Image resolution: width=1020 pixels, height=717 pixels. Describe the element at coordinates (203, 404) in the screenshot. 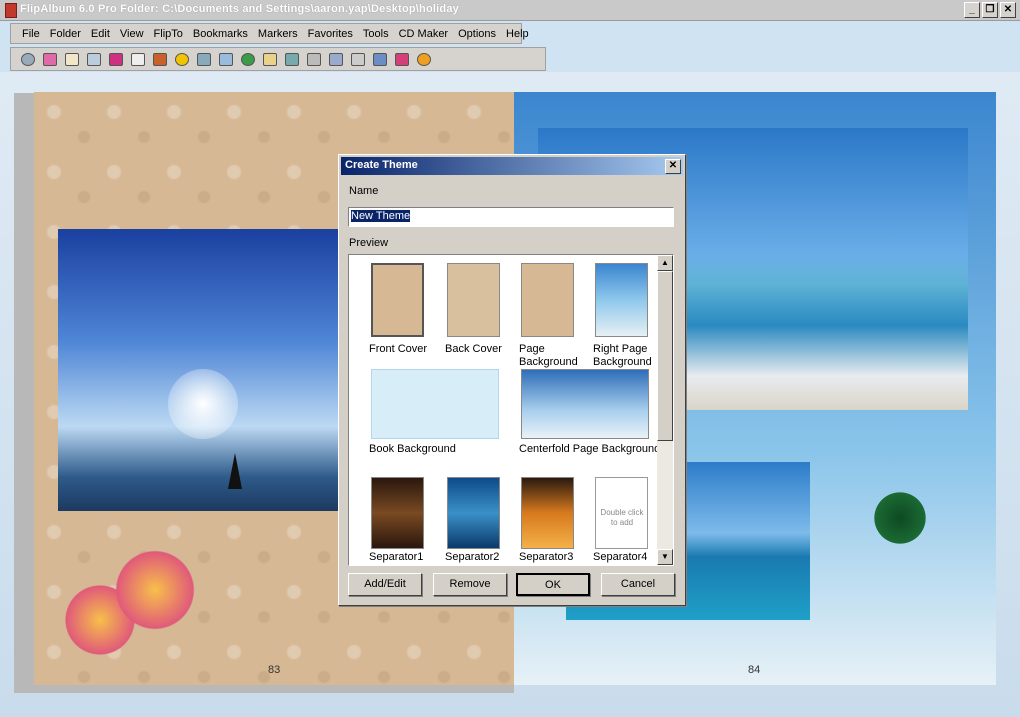

I see `sun-glow` at that location.